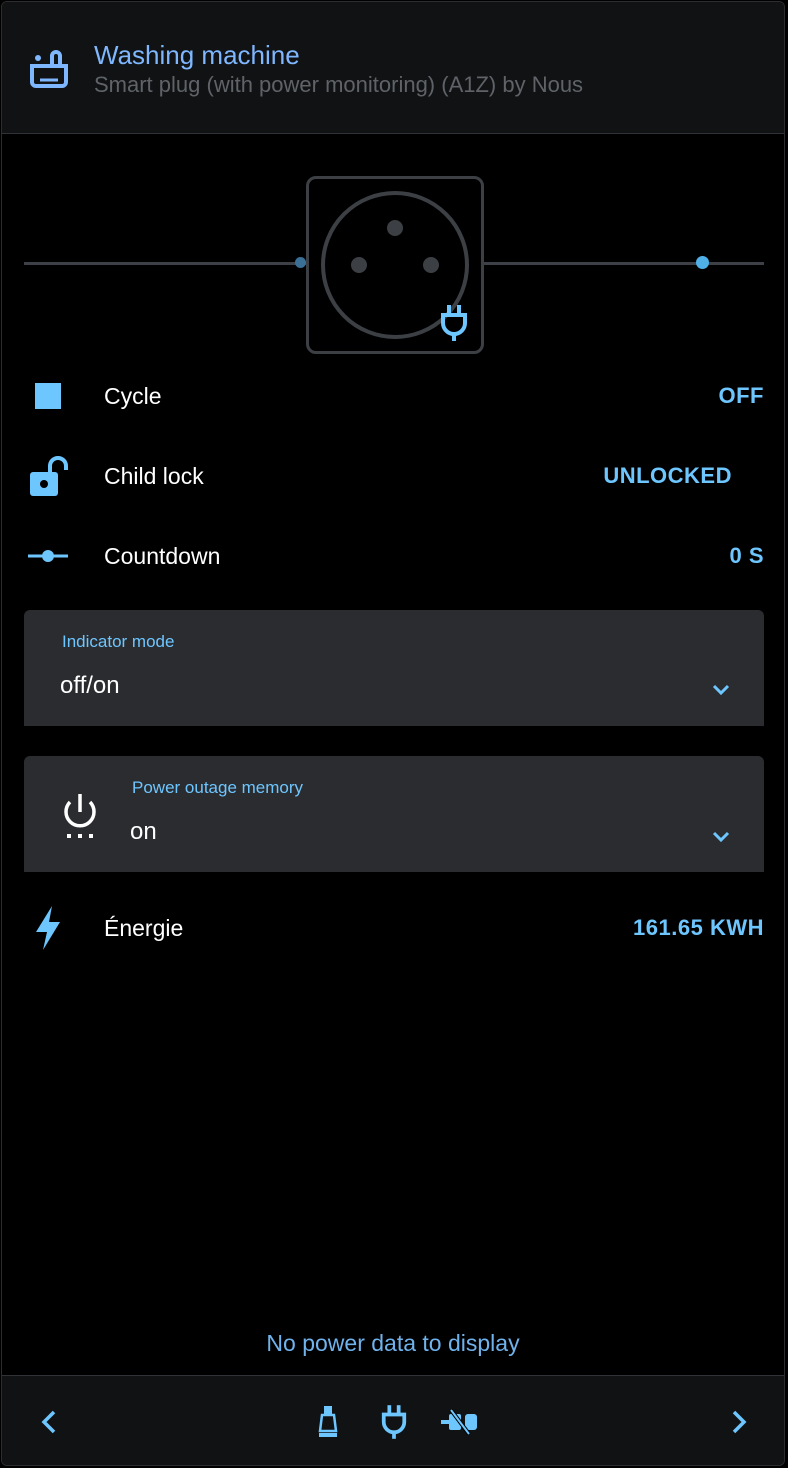  What do you see at coordinates (48, 396) in the screenshot?
I see `stop-square-icon` at bounding box center [48, 396].